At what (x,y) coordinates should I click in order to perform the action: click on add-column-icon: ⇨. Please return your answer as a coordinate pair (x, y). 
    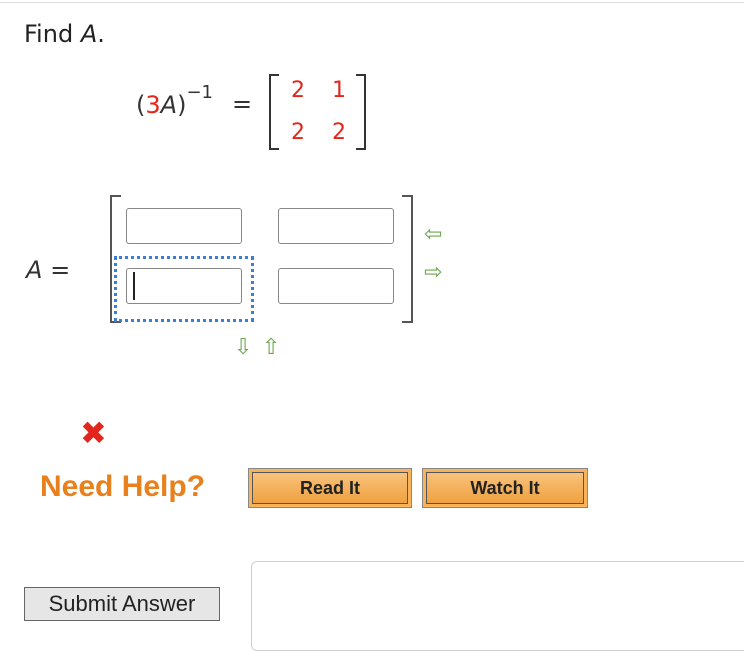
    Looking at the image, I should click on (433, 273).